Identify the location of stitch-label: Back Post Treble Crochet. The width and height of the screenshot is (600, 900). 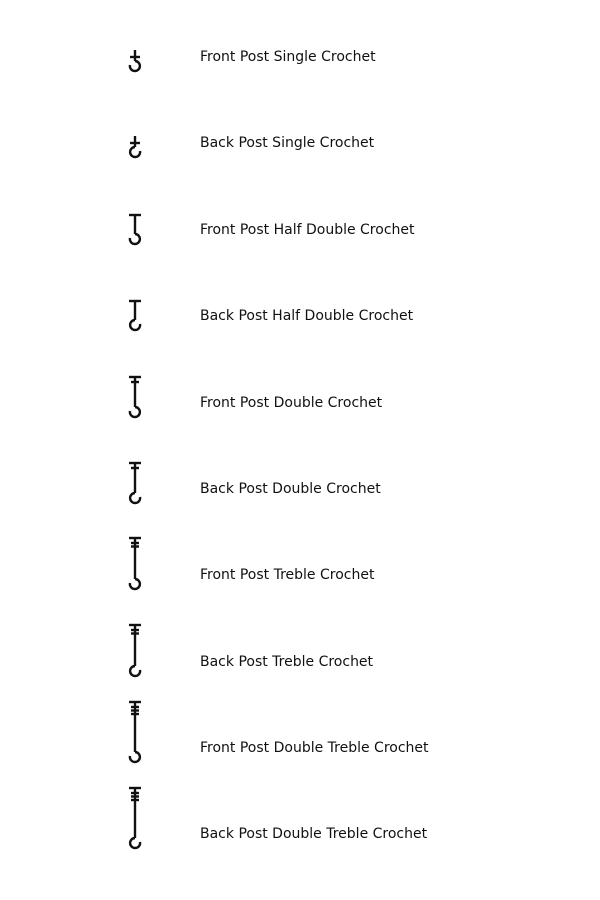
(287, 662).